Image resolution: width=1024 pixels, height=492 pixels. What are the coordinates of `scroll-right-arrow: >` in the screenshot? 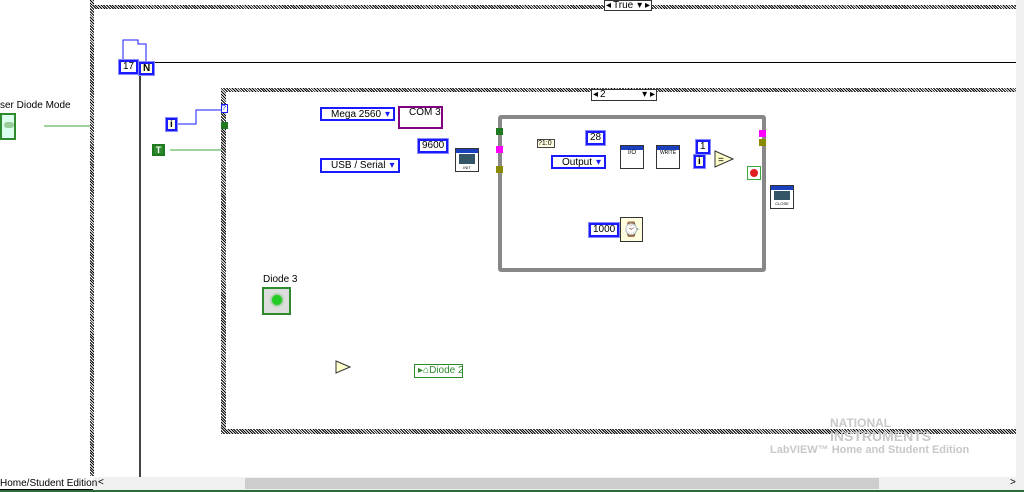 It's located at (1013, 482).